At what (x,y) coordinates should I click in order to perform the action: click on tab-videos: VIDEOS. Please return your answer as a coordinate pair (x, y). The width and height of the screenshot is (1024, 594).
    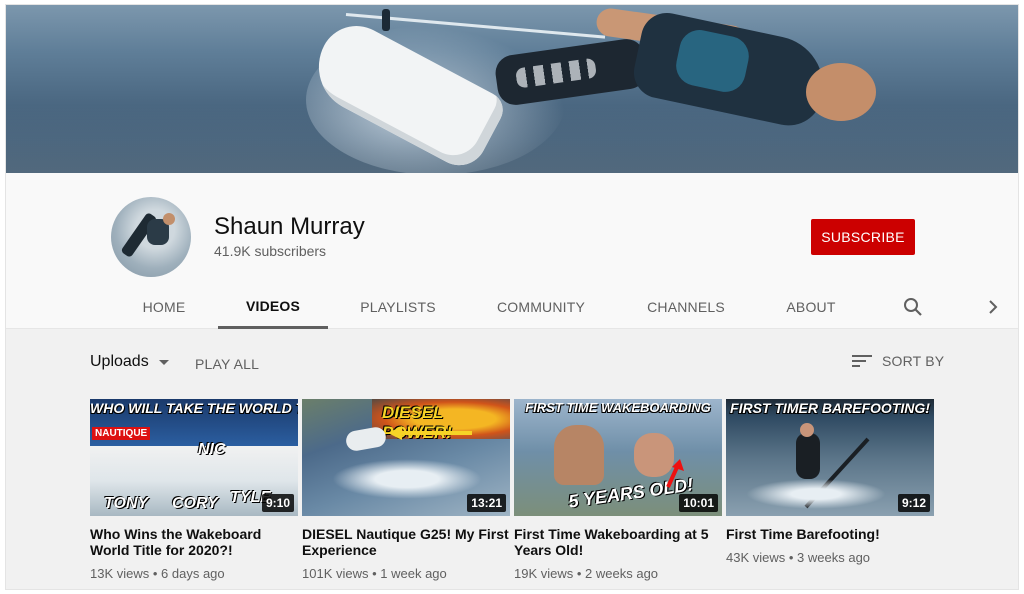
    Looking at the image, I should click on (273, 307).